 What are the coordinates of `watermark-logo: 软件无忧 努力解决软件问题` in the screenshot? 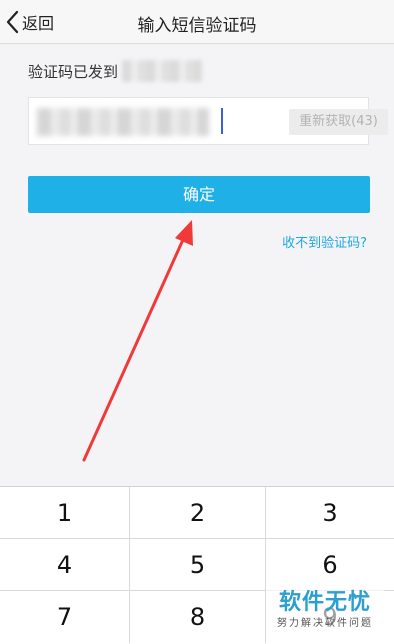 It's located at (325, 612).